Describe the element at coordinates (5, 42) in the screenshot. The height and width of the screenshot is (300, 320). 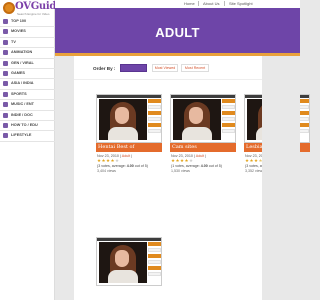
I see `tv-icon` at that location.